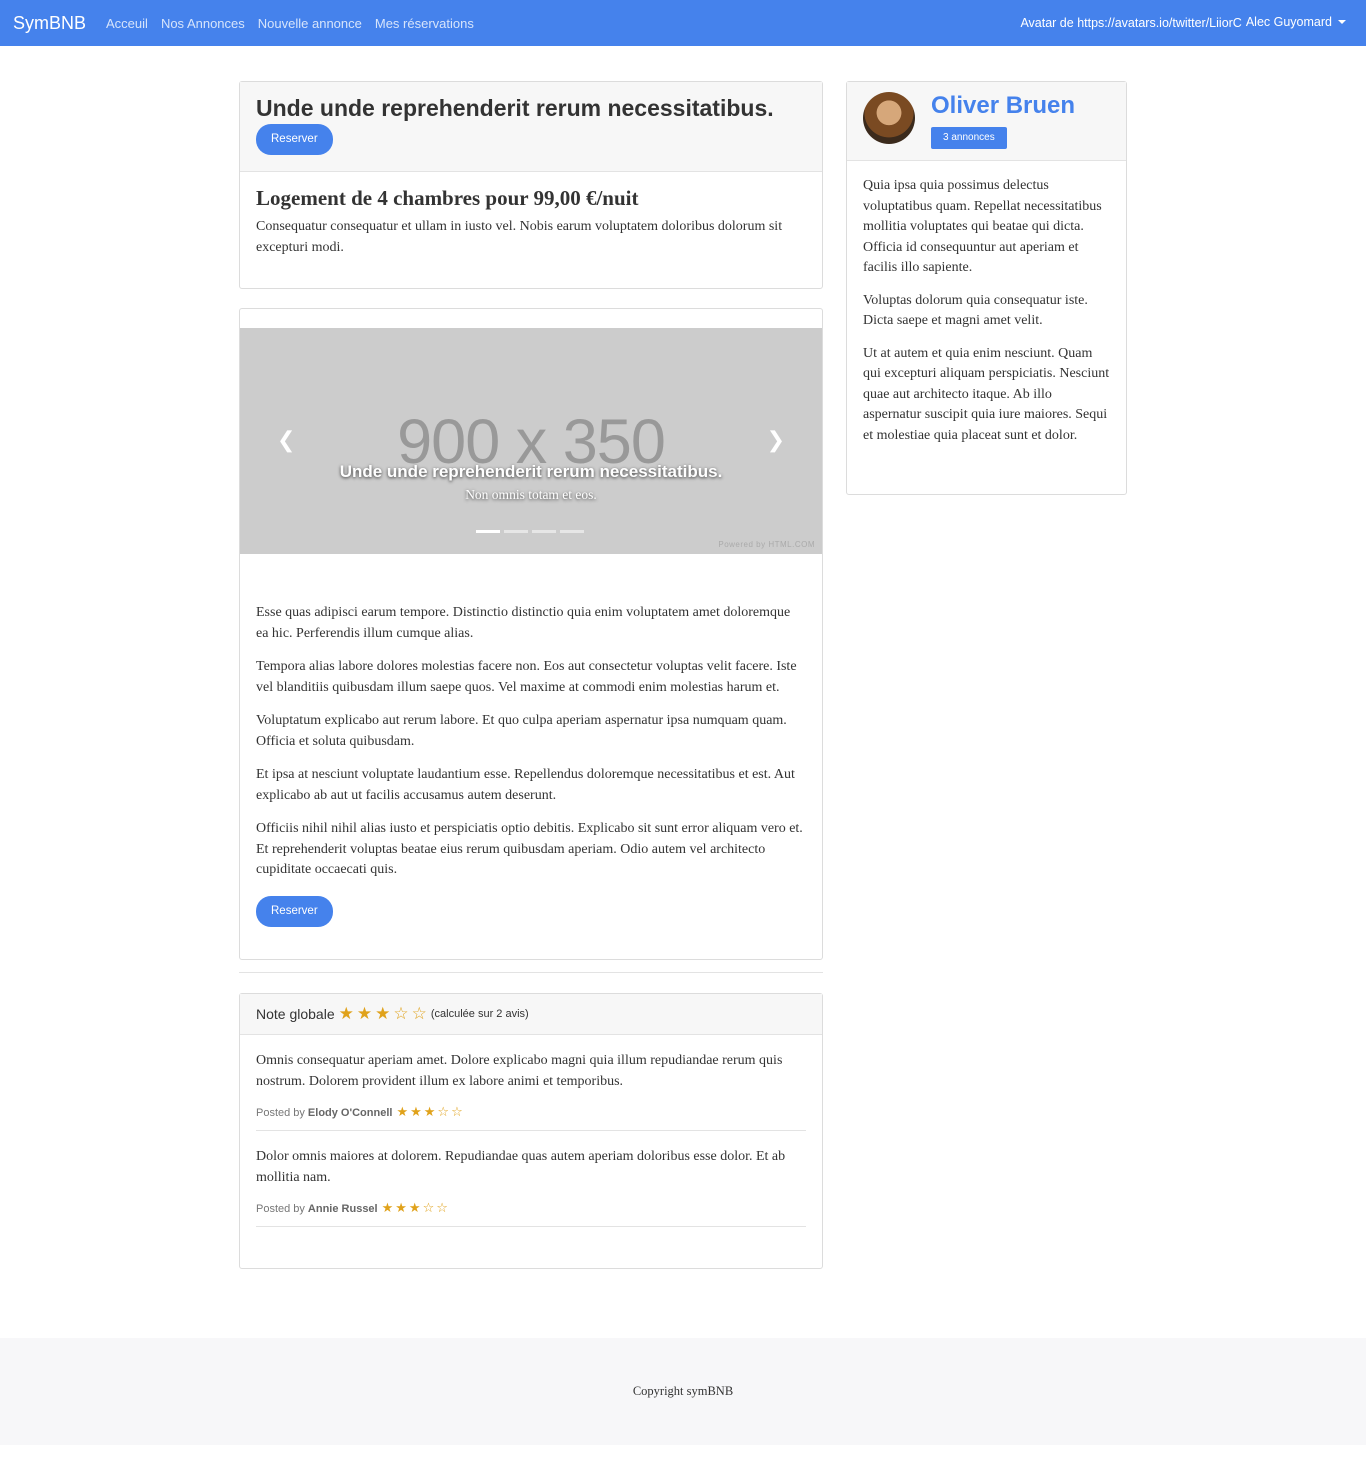  I want to click on user-dropdown-toggle: Alec Guyomard, so click(1296, 22).